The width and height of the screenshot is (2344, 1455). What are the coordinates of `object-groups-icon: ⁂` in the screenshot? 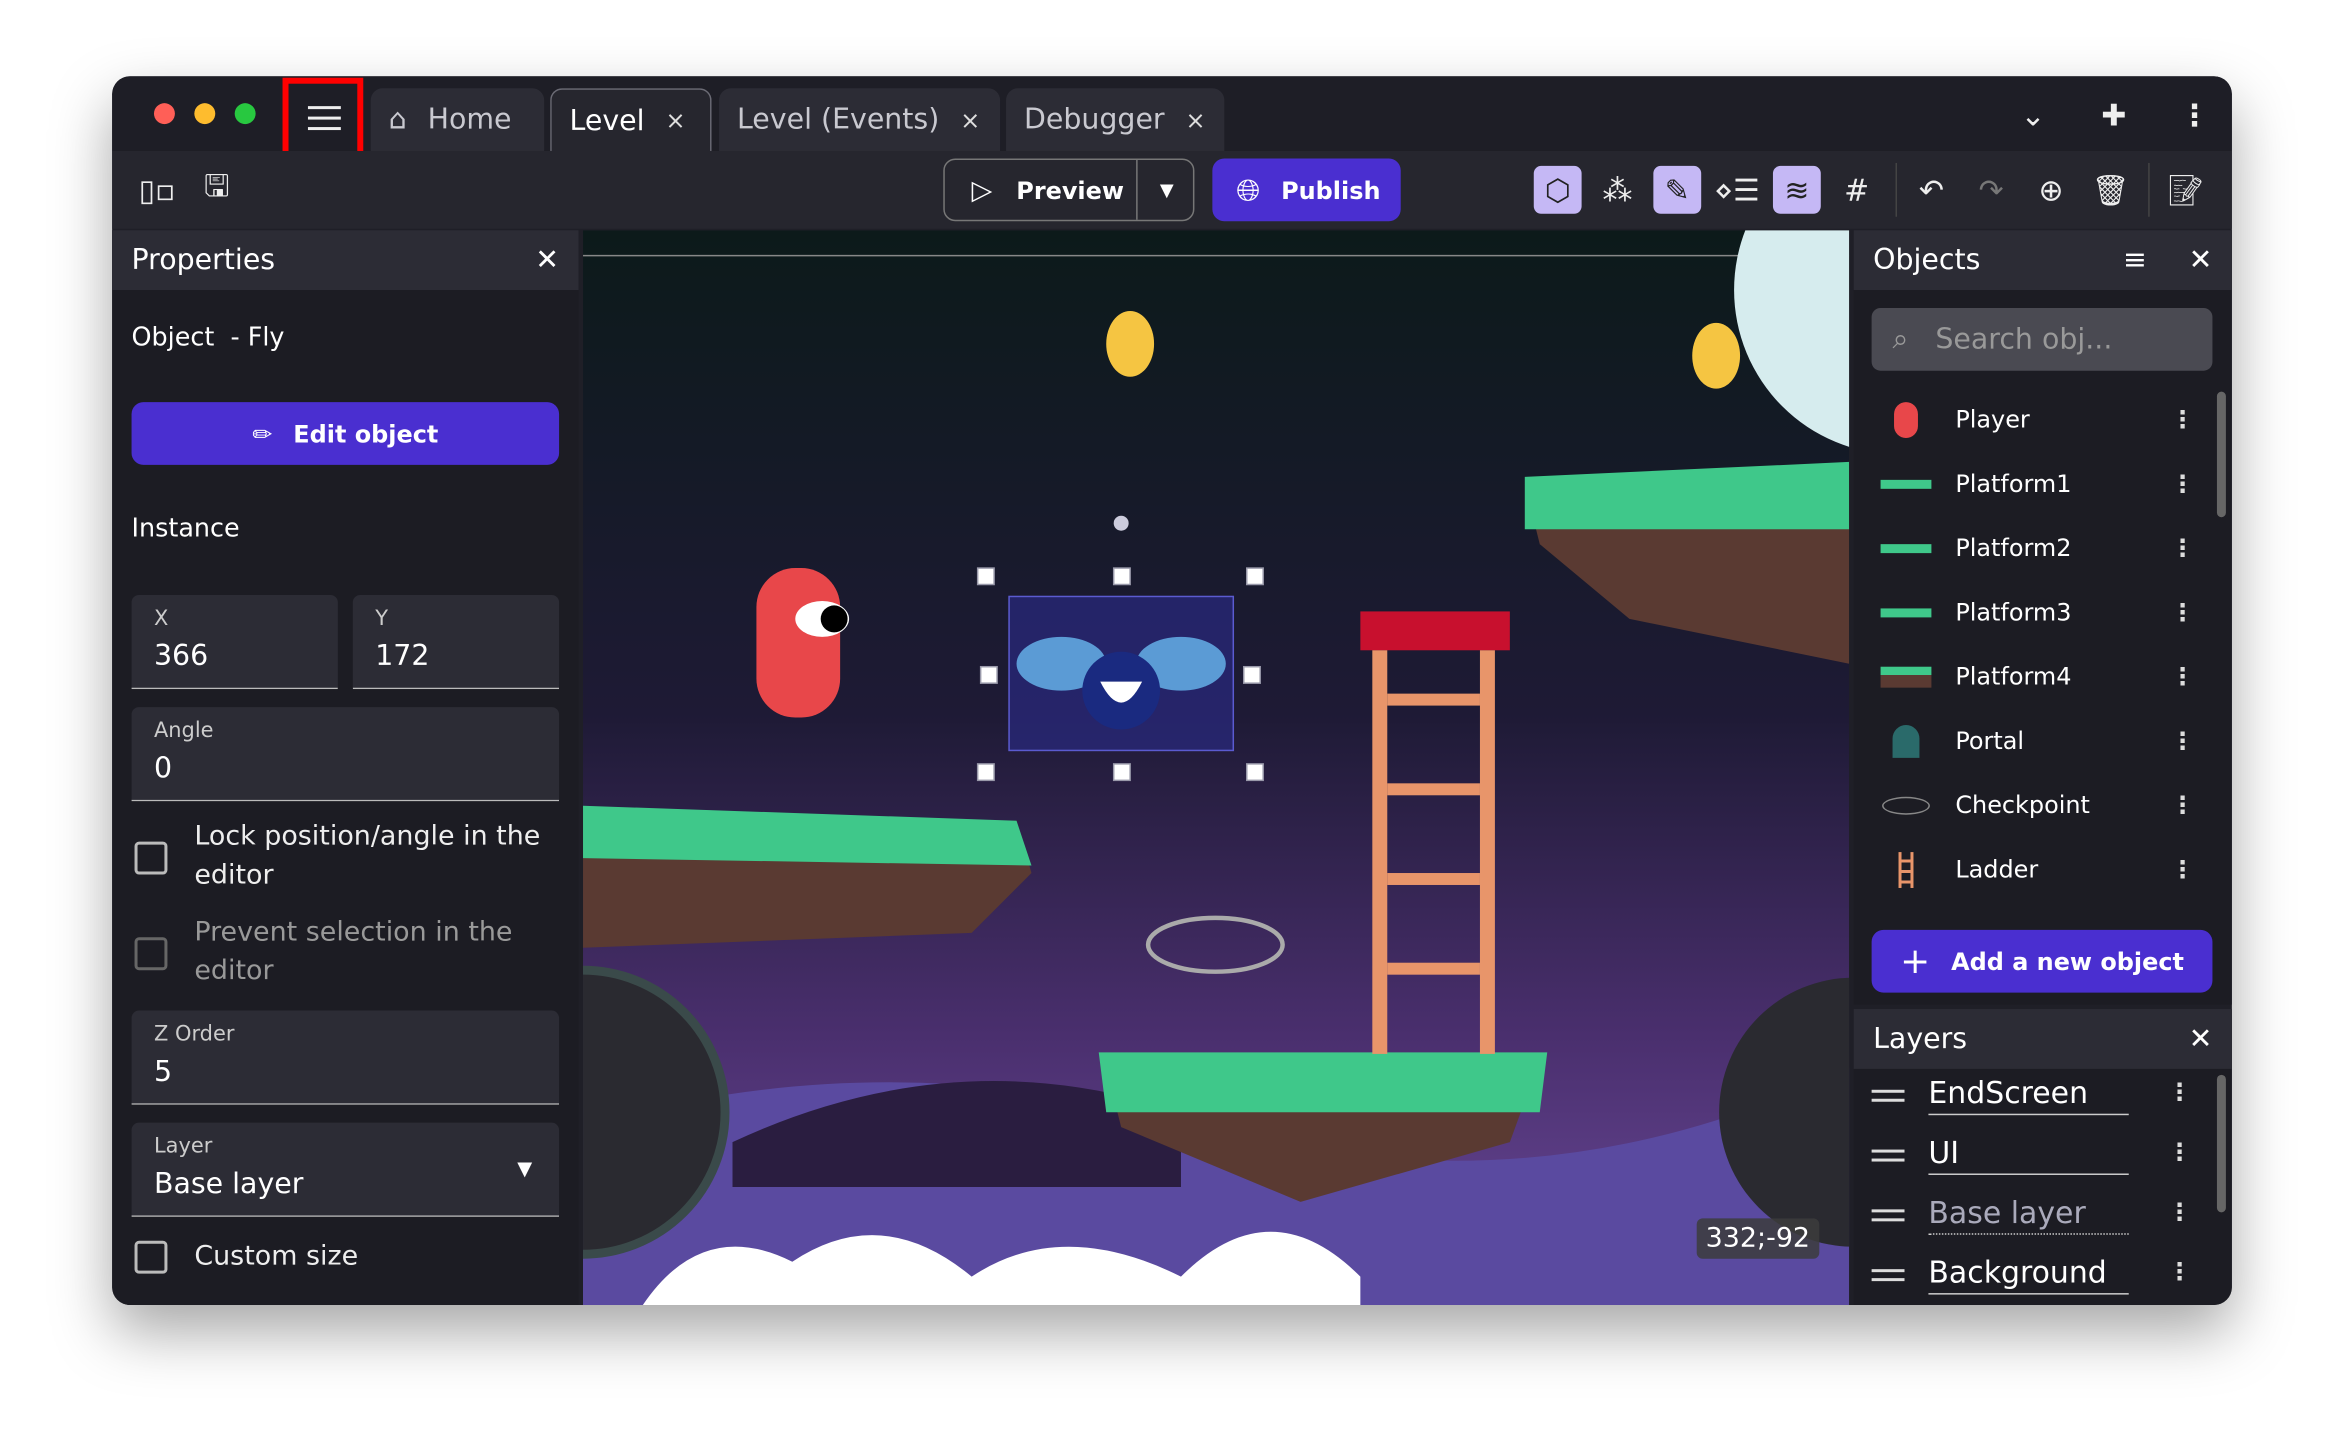 It's located at (1618, 190).